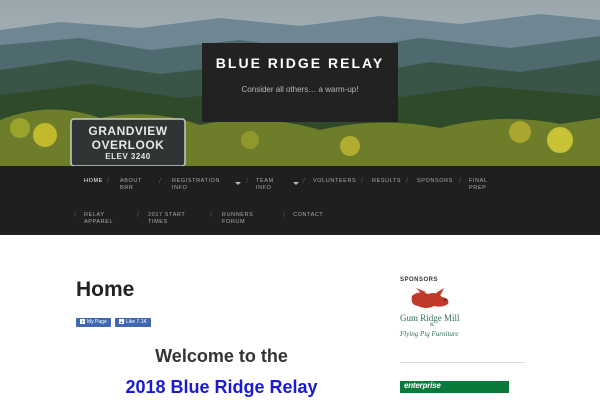  I want to click on site-title: BLUE RIDGE RELAY, so click(300, 63).